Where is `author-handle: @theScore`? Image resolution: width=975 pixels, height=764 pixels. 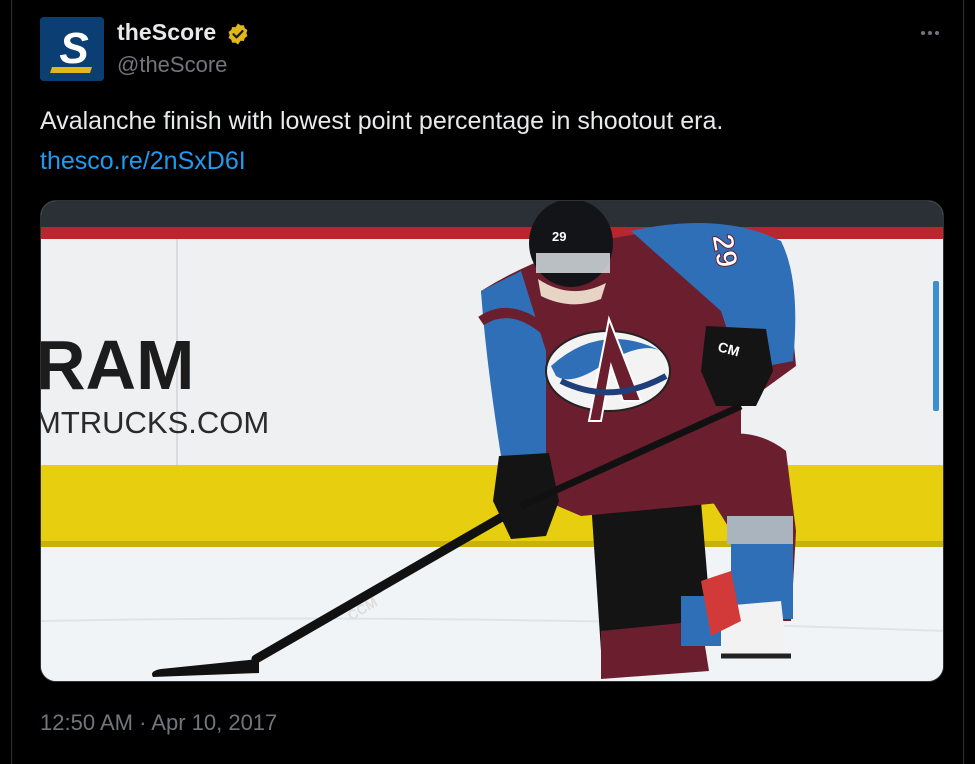 author-handle: @theScore is located at coordinates (172, 65).